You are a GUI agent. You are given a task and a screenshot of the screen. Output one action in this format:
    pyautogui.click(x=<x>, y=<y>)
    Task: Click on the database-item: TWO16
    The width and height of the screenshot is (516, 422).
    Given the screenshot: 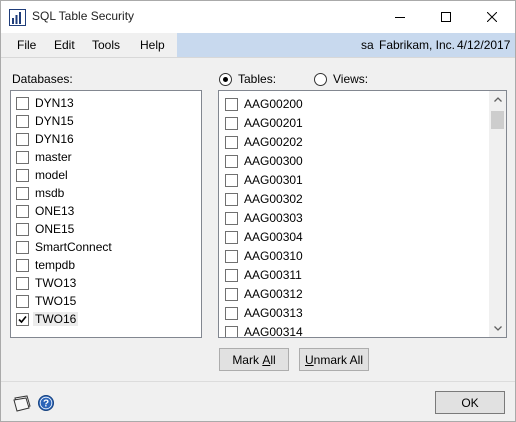 What is the action you would take?
    pyautogui.click(x=47, y=319)
    